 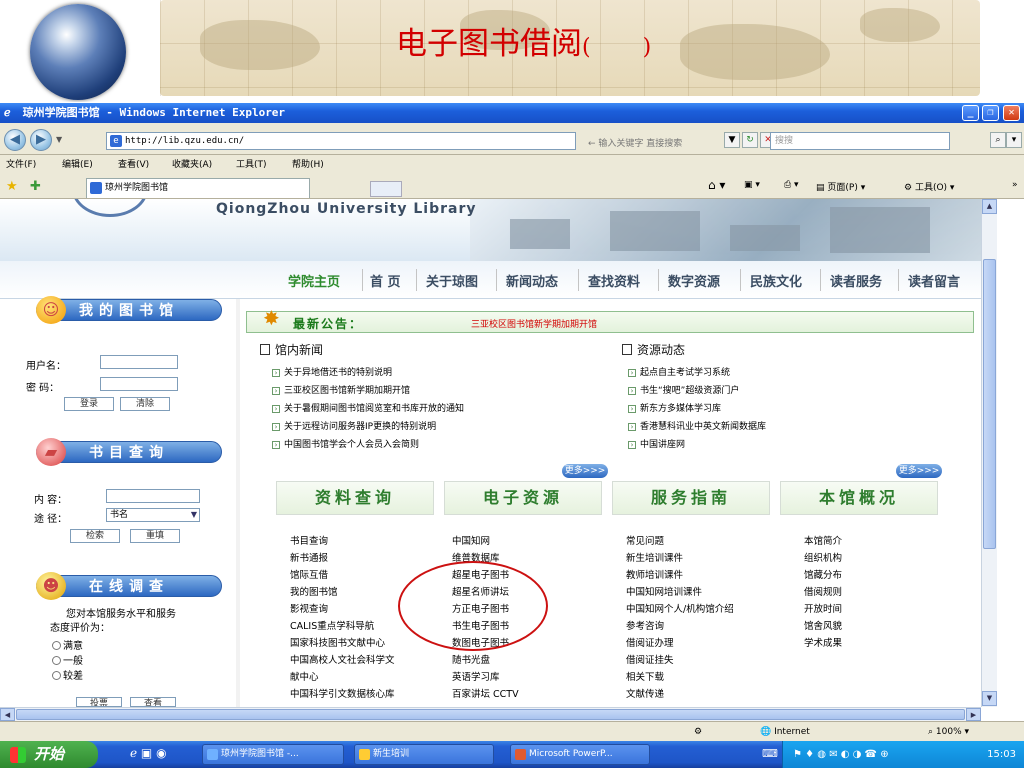 I want to click on feeds-icon: ▣ ▾, so click(x=752, y=185).